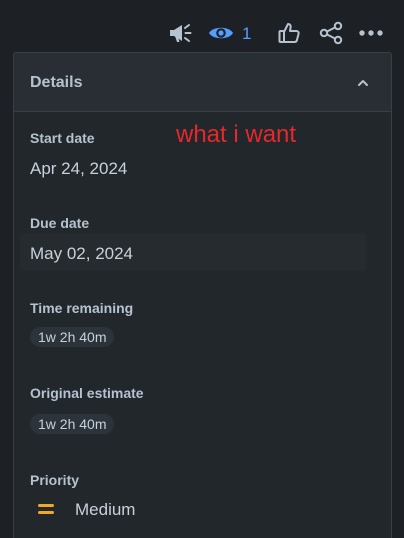 The width and height of the screenshot is (404, 538). Describe the element at coordinates (105, 510) in the screenshot. I see `priority-value: Medium` at that location.